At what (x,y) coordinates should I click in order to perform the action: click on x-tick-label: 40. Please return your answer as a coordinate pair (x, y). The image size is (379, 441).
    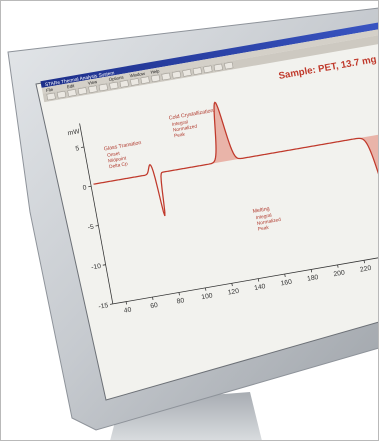
    Looking at the image, I should click on (127, 310).